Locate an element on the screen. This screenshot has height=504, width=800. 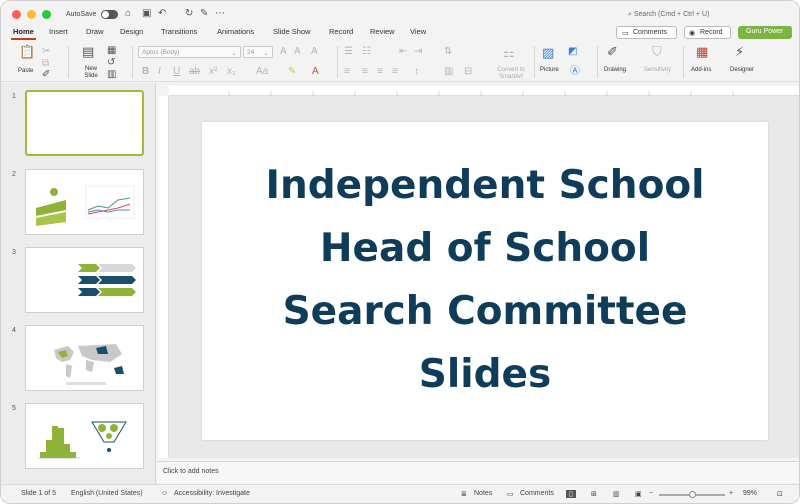
superscript-icon: x² is located at coordinates (213, 72).